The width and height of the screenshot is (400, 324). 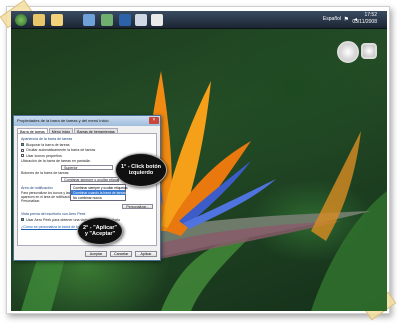 I want to click on dropdown-option: Combinar siempre y ocultar etiquetas, so click(x=99, y=187).